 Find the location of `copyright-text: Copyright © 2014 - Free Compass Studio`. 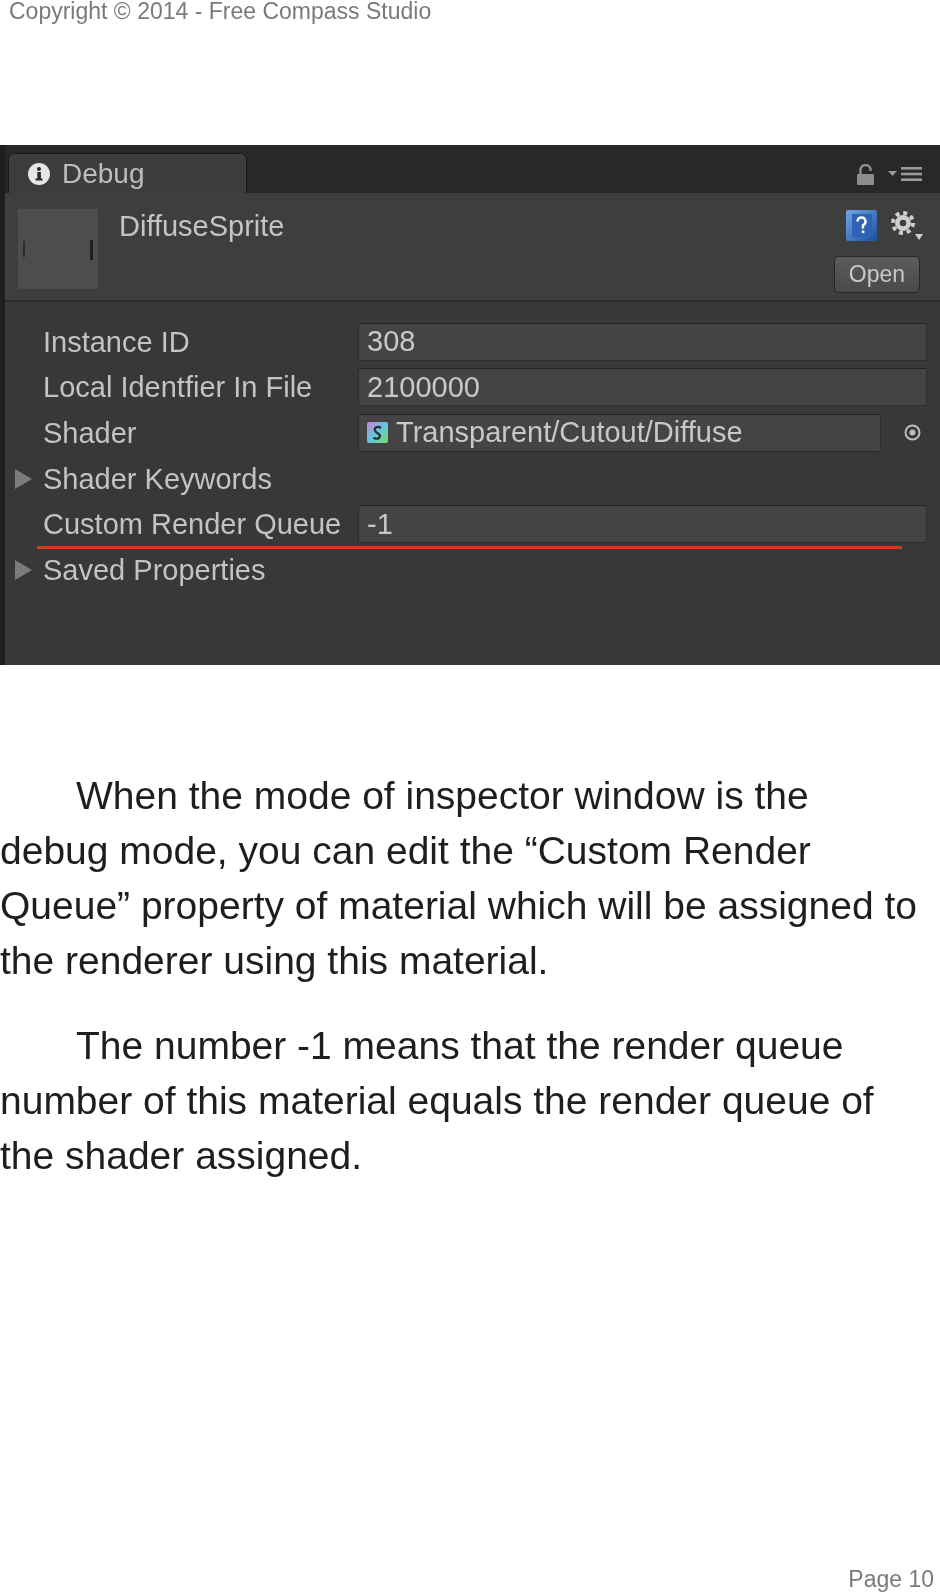

copyright-text: Copyright © 2014 - Free Compass Studio is located at coordinates (220, 11).